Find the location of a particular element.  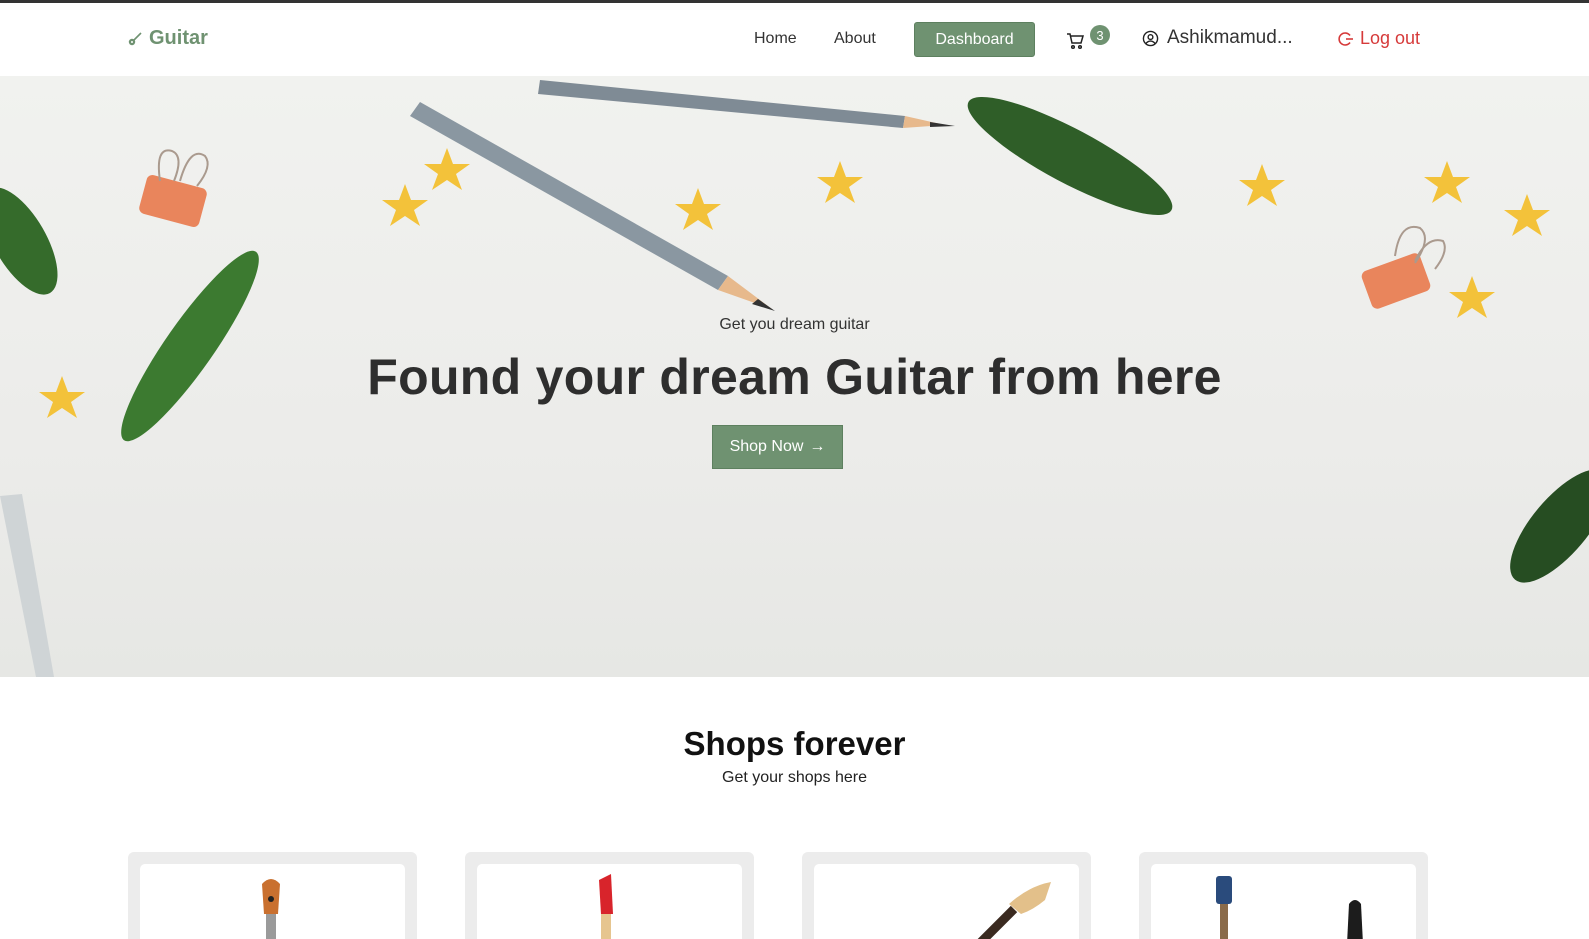

hero-title: Found your dream Guitar from here is located at coordinates (794, 377).